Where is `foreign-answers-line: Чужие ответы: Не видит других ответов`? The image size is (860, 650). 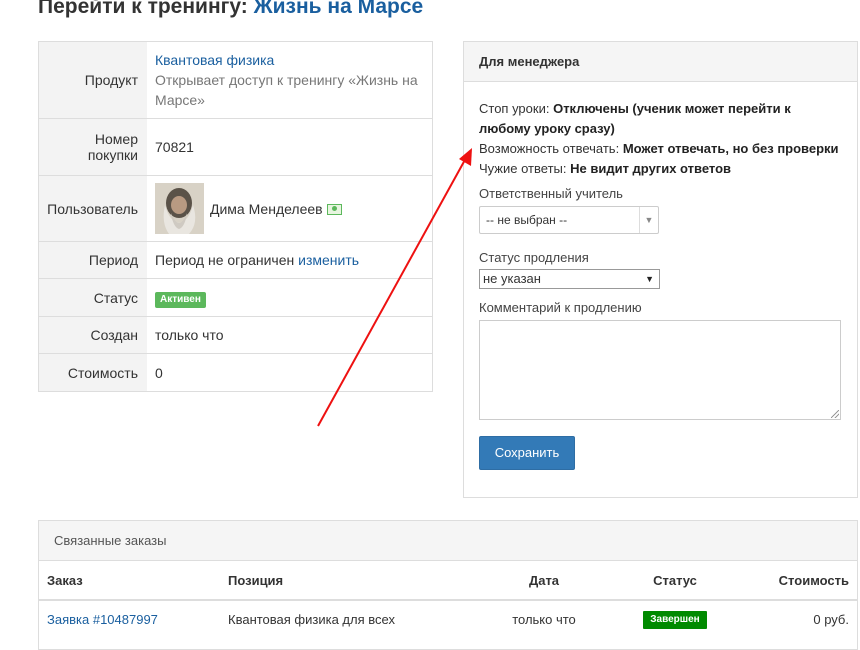 foreign-answers-line: Чужие ответы: Не видит других ответов is located at coordinates (605, 168).